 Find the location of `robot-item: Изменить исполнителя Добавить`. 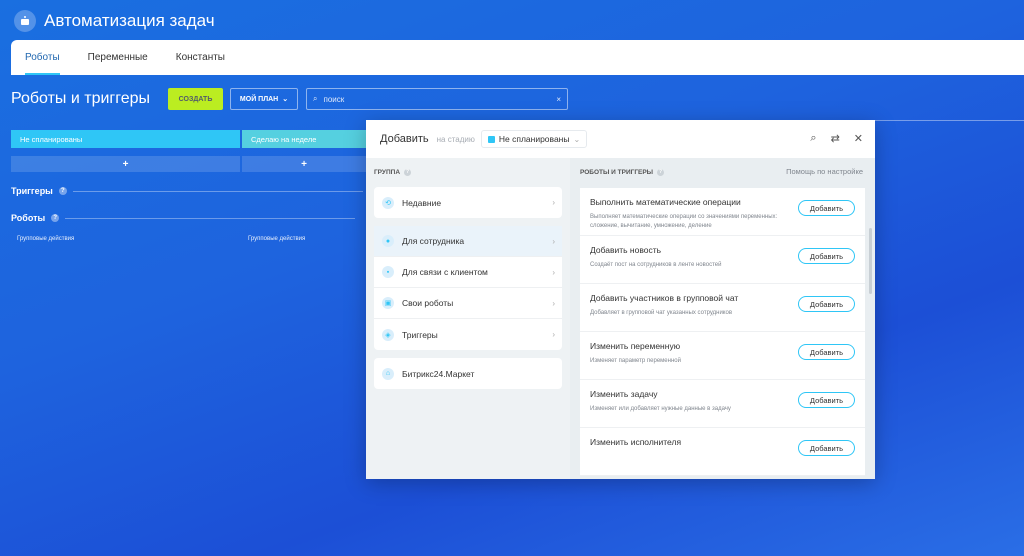

robot-item: Изменить исполнителя Добавить is located at coordinates (722, 452).